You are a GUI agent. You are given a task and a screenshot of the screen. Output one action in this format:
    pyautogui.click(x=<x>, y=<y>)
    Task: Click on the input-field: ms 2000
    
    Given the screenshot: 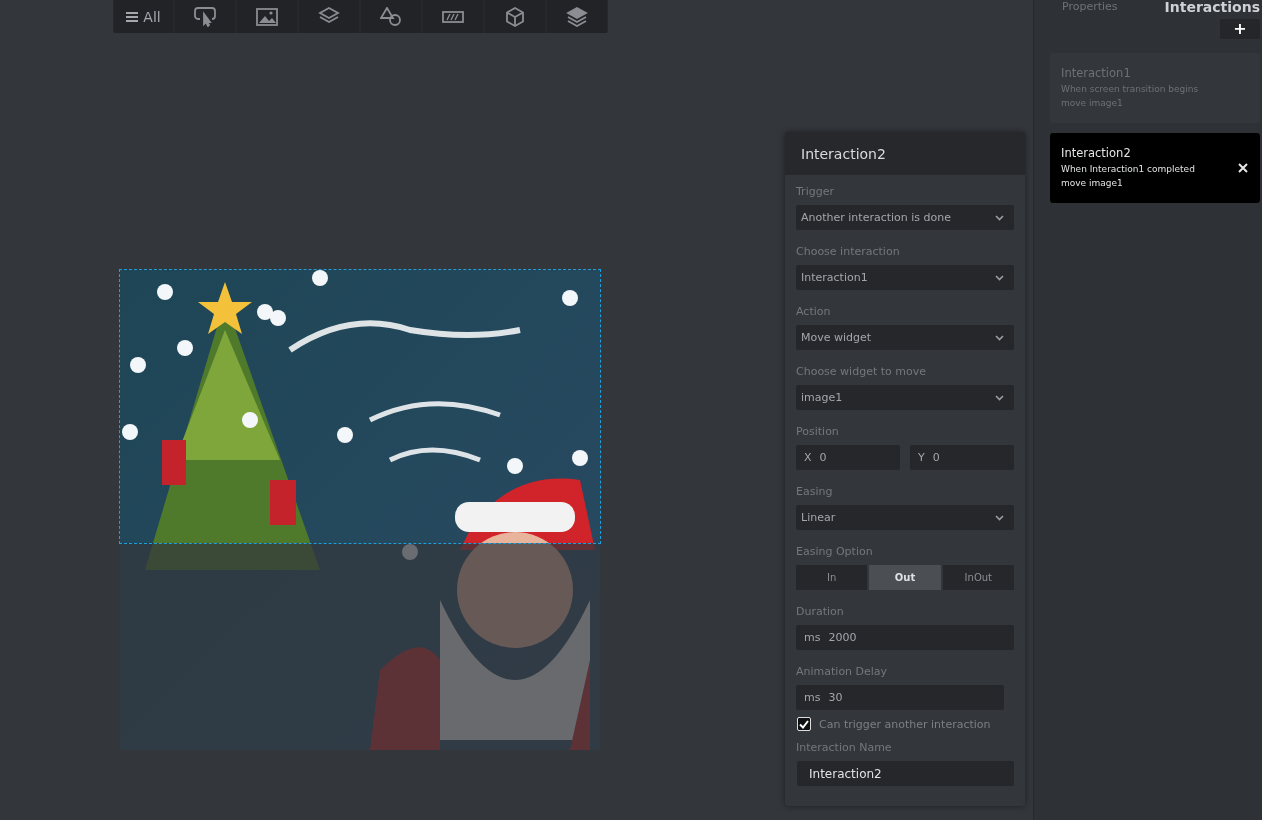 What is the action you would take?
    pyautogui.click(x=905, y=637)
    